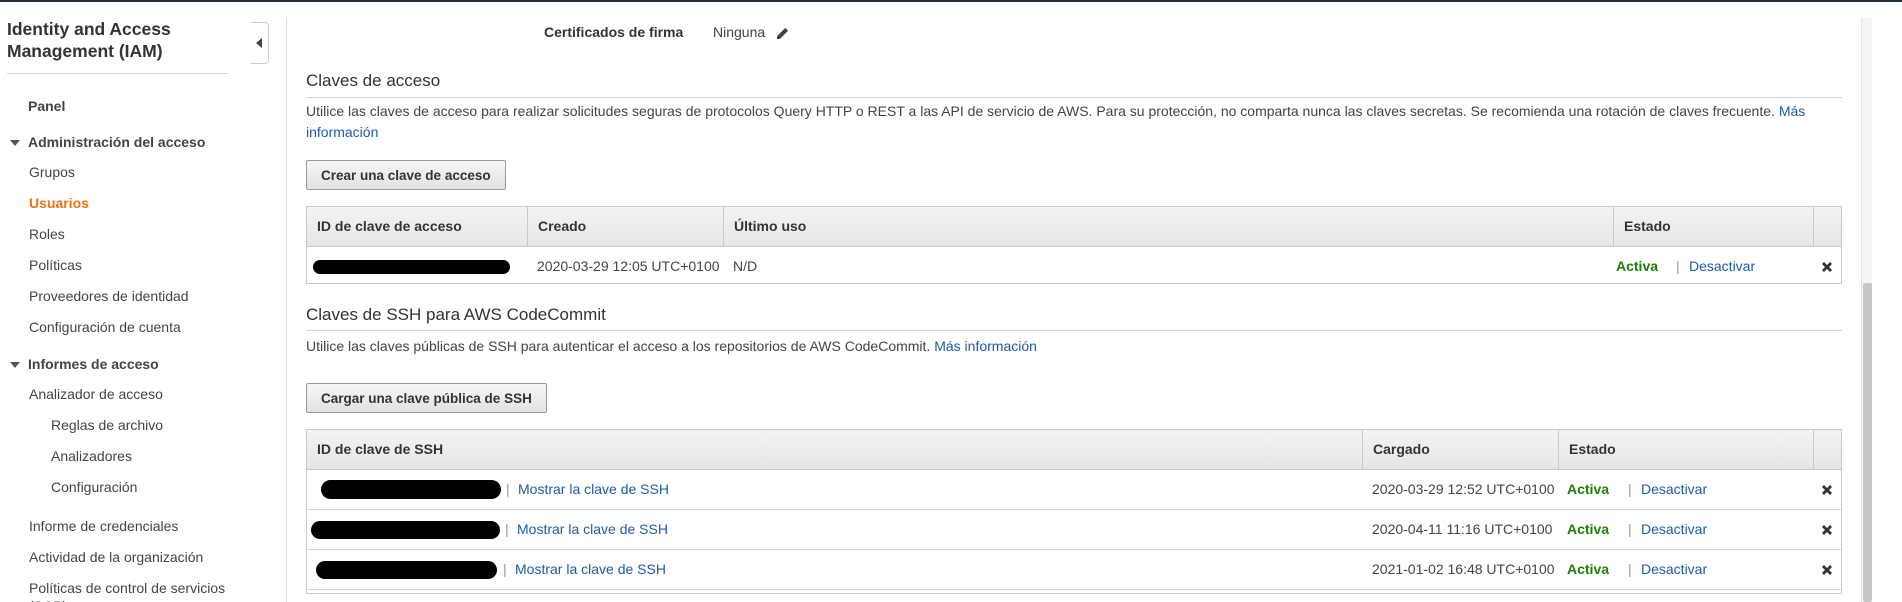 The width and height of the screenshot is (1902, 602). I want to click on sidebar-item-service-control-policies: Políticas de control de servicios (SCP), so click(129, 590).